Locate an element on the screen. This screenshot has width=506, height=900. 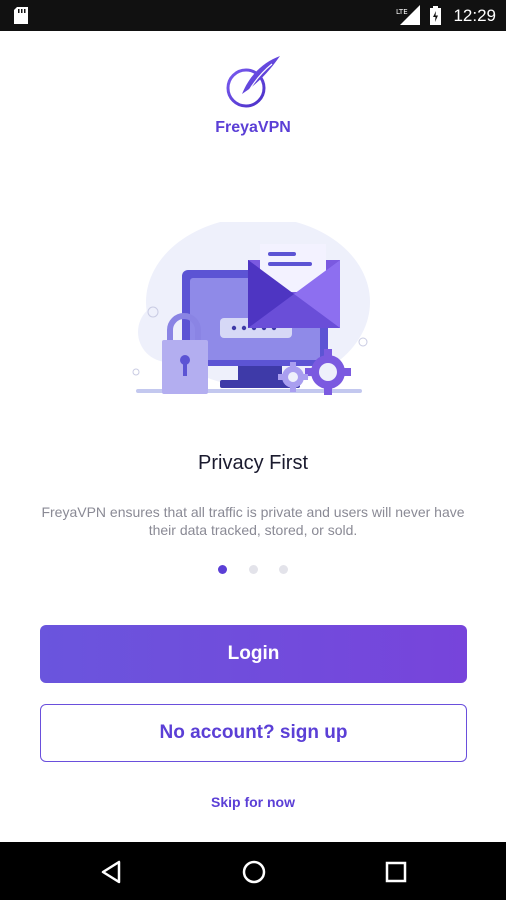
recents-icon is located at coordinates (396, 872).